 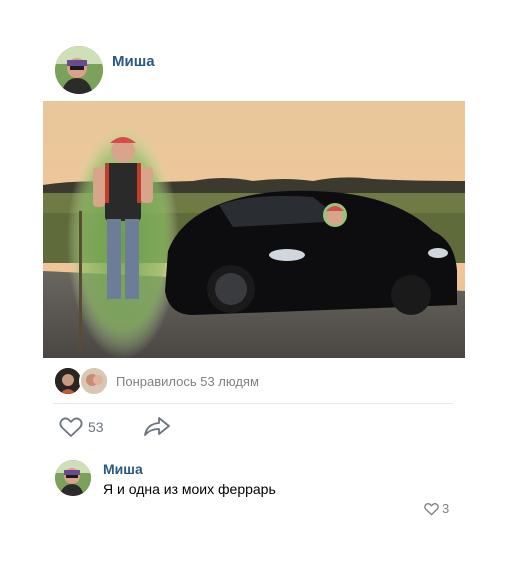 What do you see at coordinates (187, 381) in the screenshot?
I see `likes-summary: Понравилось 53 людям` at bounding box center [187, 381].